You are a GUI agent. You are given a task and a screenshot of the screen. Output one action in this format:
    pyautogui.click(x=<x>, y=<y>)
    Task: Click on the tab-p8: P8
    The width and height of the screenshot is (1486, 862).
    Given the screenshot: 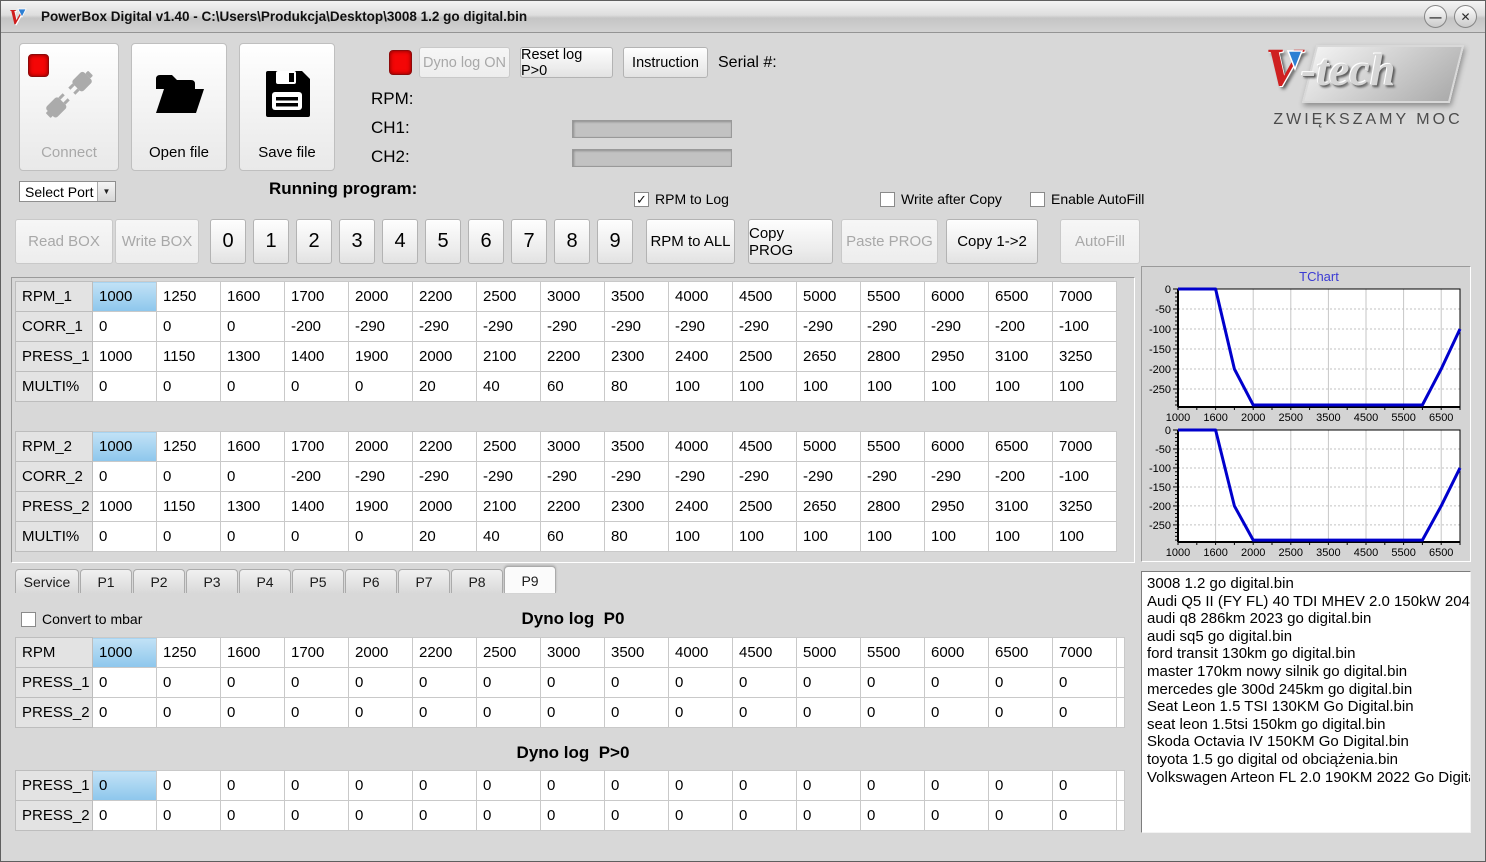 What is the action you would take?
    pyautogui.click(x=477, y=581)
    